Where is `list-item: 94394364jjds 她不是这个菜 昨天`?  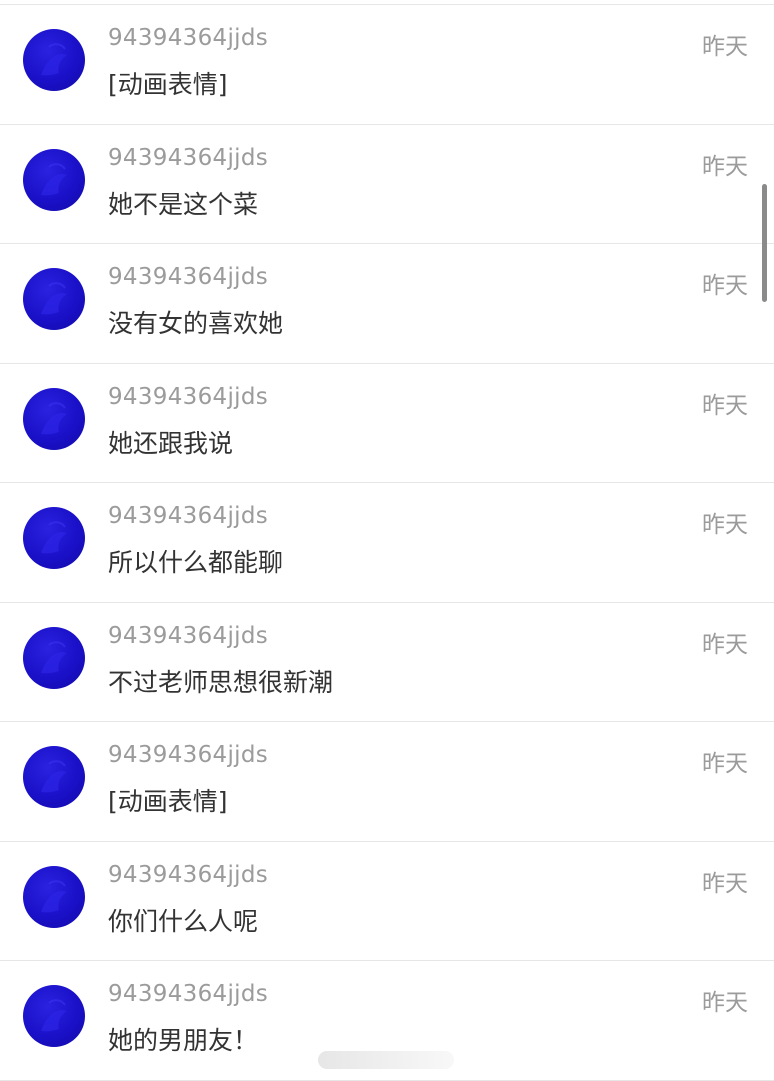 list-item: 94394364jjds 她不是这个菜 昨天 is located at coordinates (387, 184).